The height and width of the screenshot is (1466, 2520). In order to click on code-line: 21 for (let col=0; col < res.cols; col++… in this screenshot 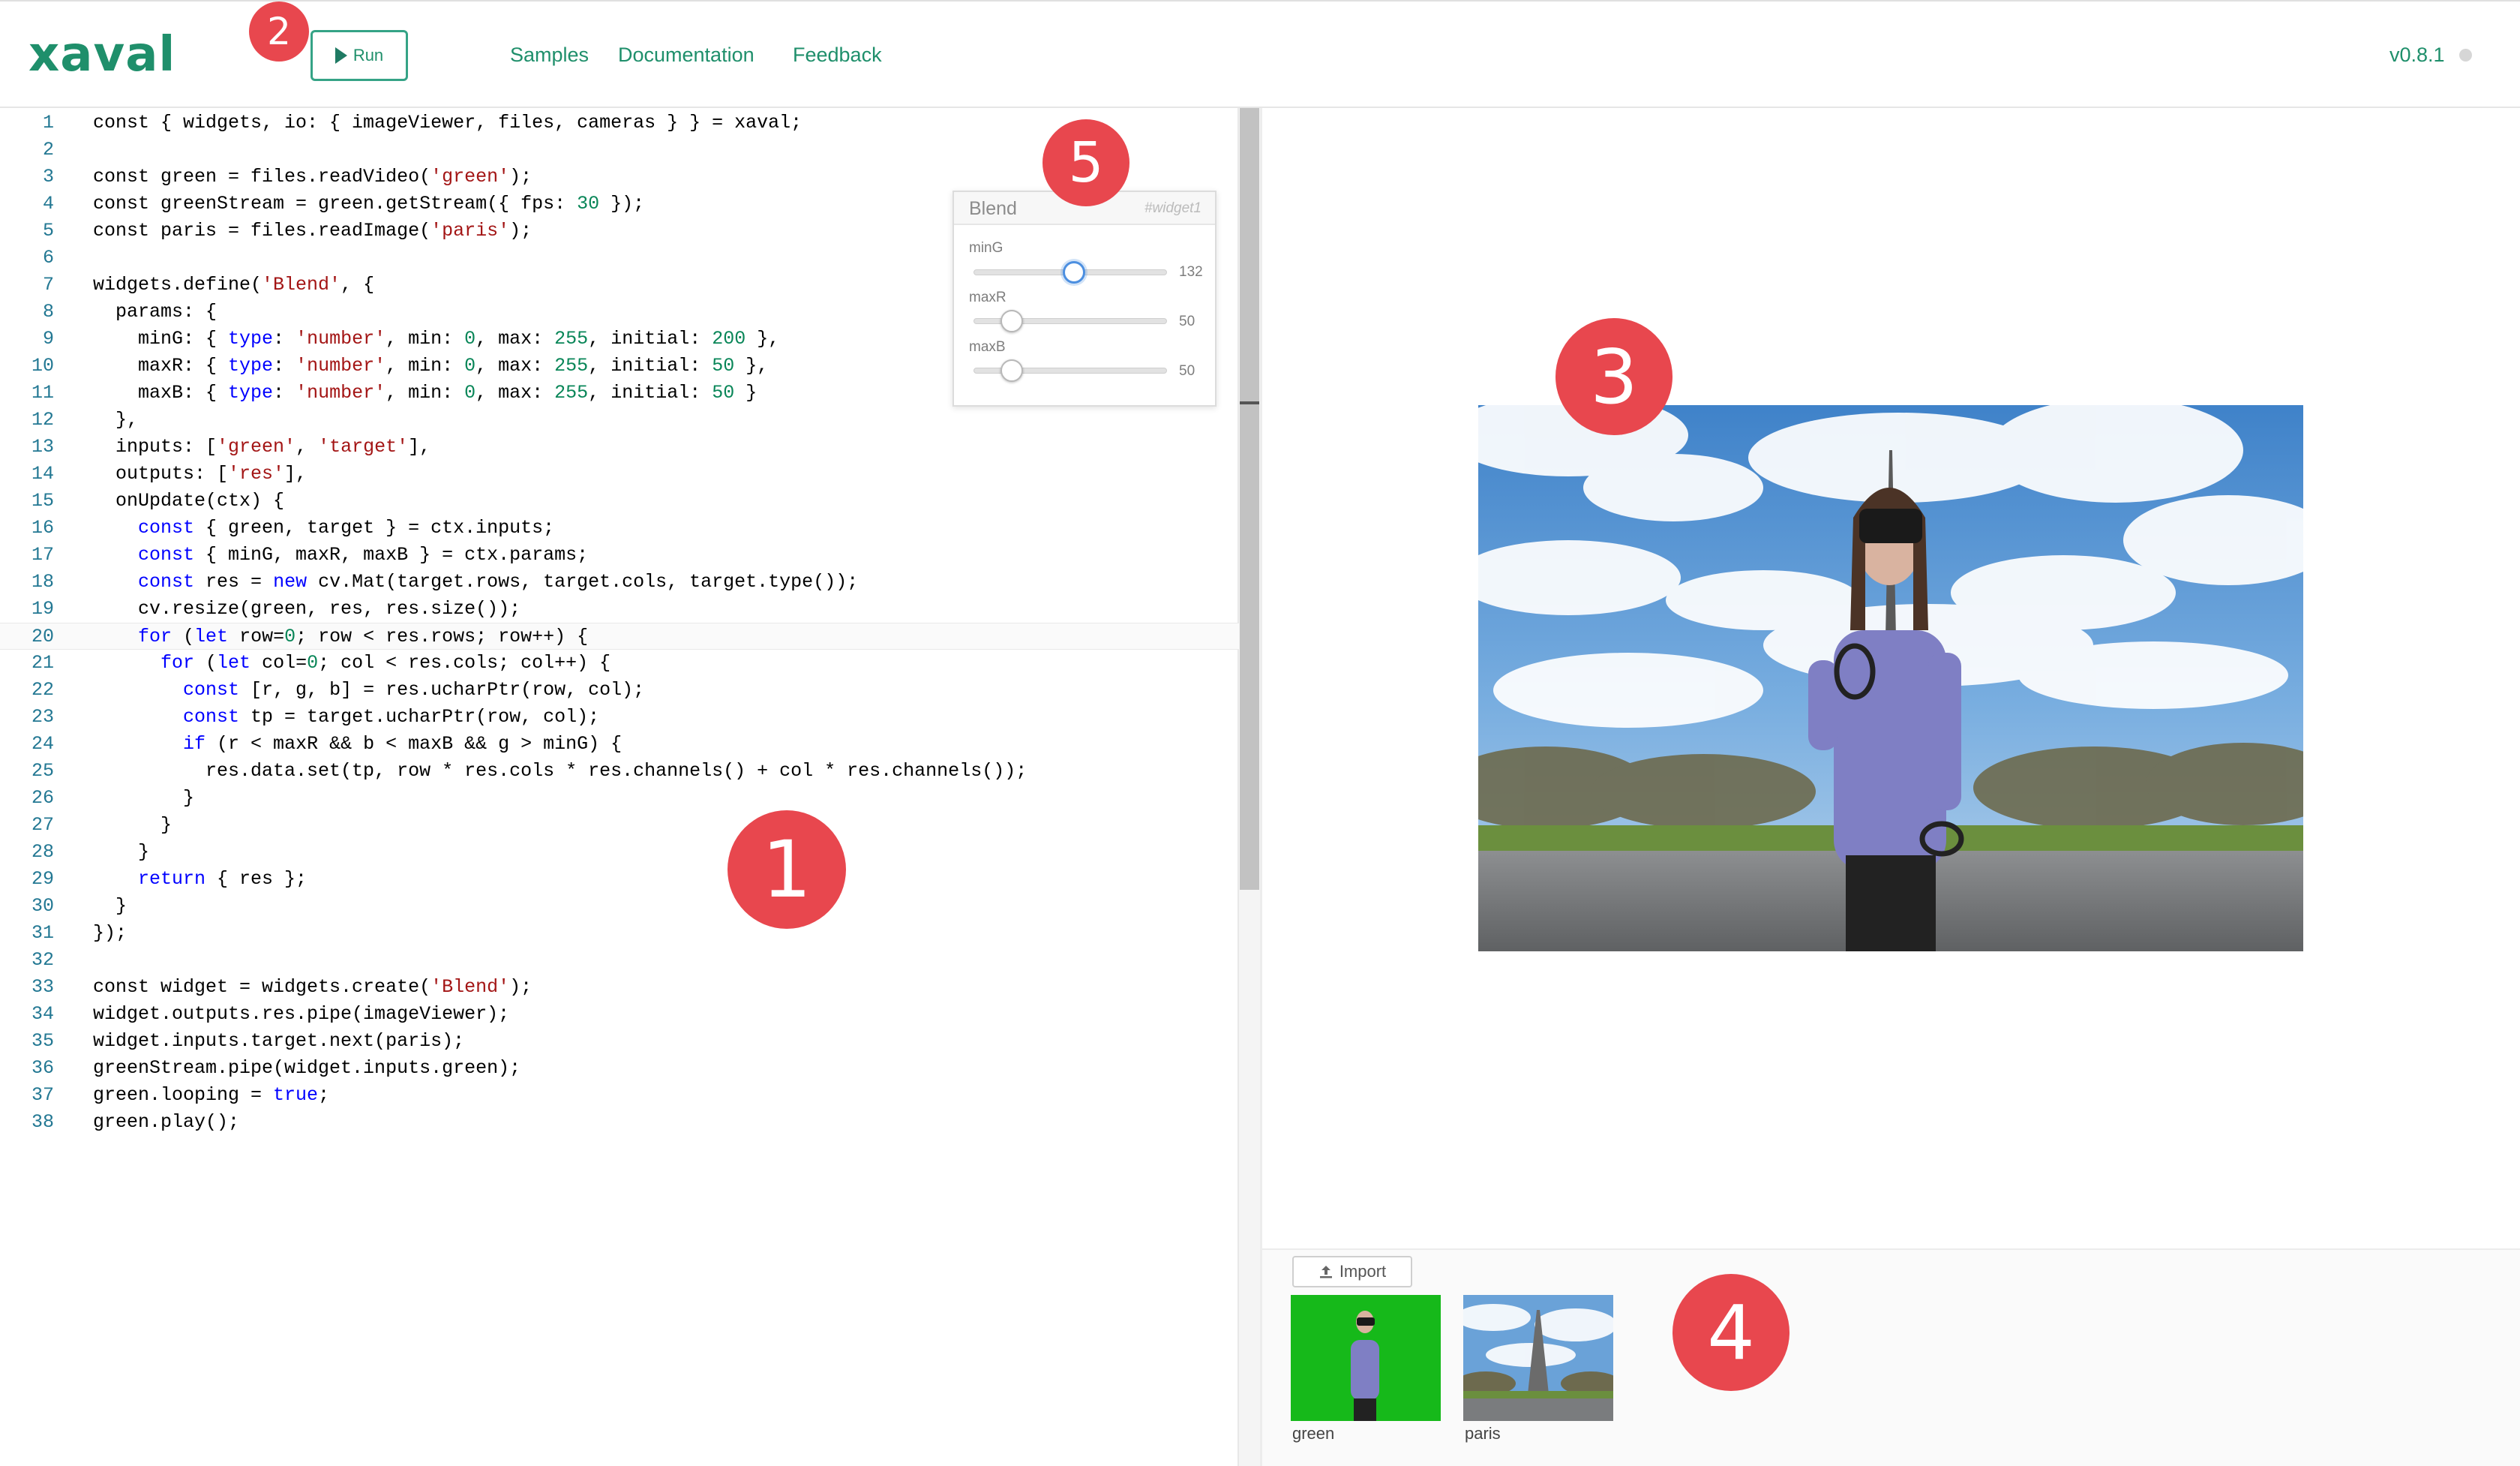, I will do `click(619, 663)`.